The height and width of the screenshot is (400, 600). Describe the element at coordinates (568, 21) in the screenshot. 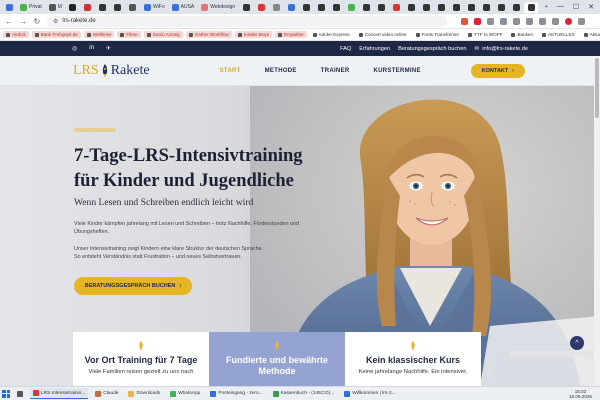

I see `profile-avatar-icon` at that location.